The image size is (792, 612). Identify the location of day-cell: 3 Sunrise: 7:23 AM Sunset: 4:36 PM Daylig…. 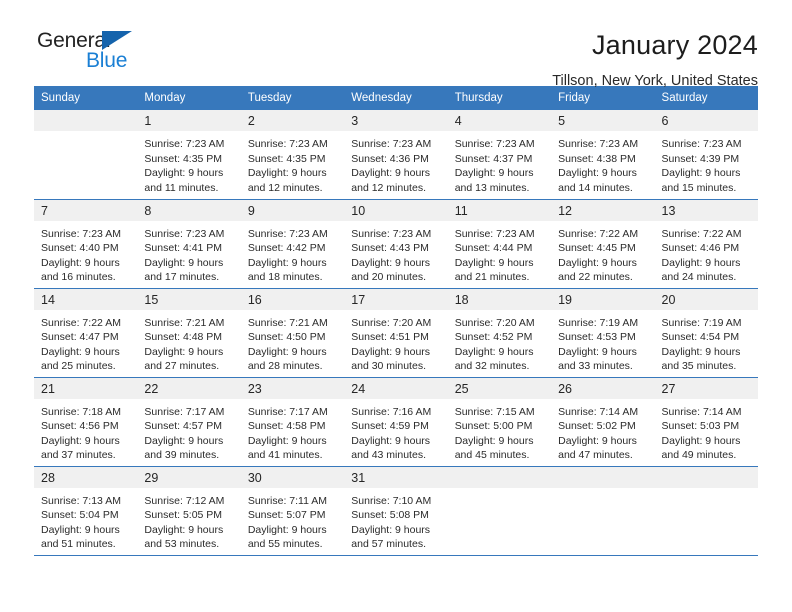
(396, 155).